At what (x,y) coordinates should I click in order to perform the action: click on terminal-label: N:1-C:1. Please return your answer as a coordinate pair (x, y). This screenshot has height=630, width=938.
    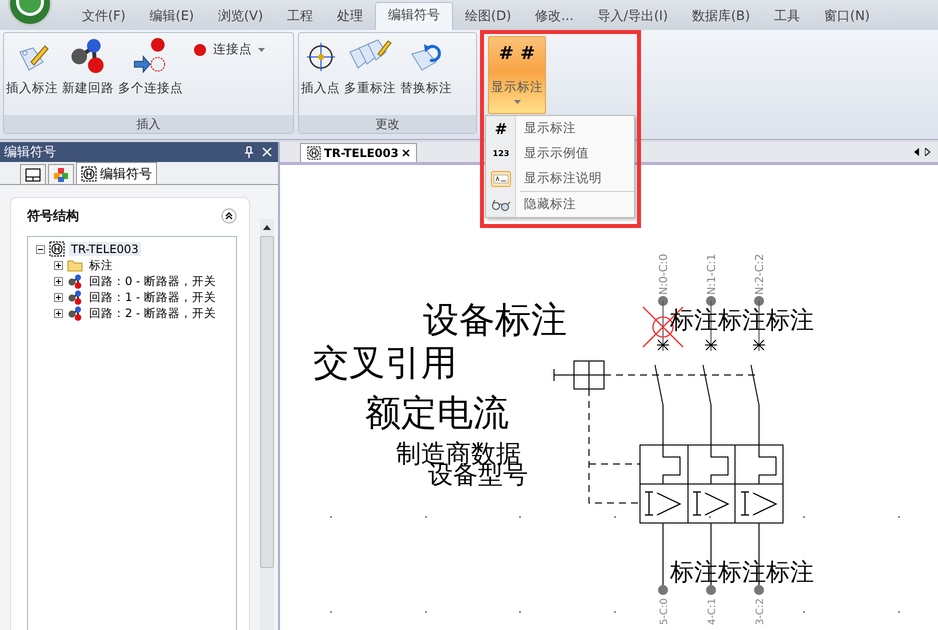
    Looking at the image, I should click on (711, 274).